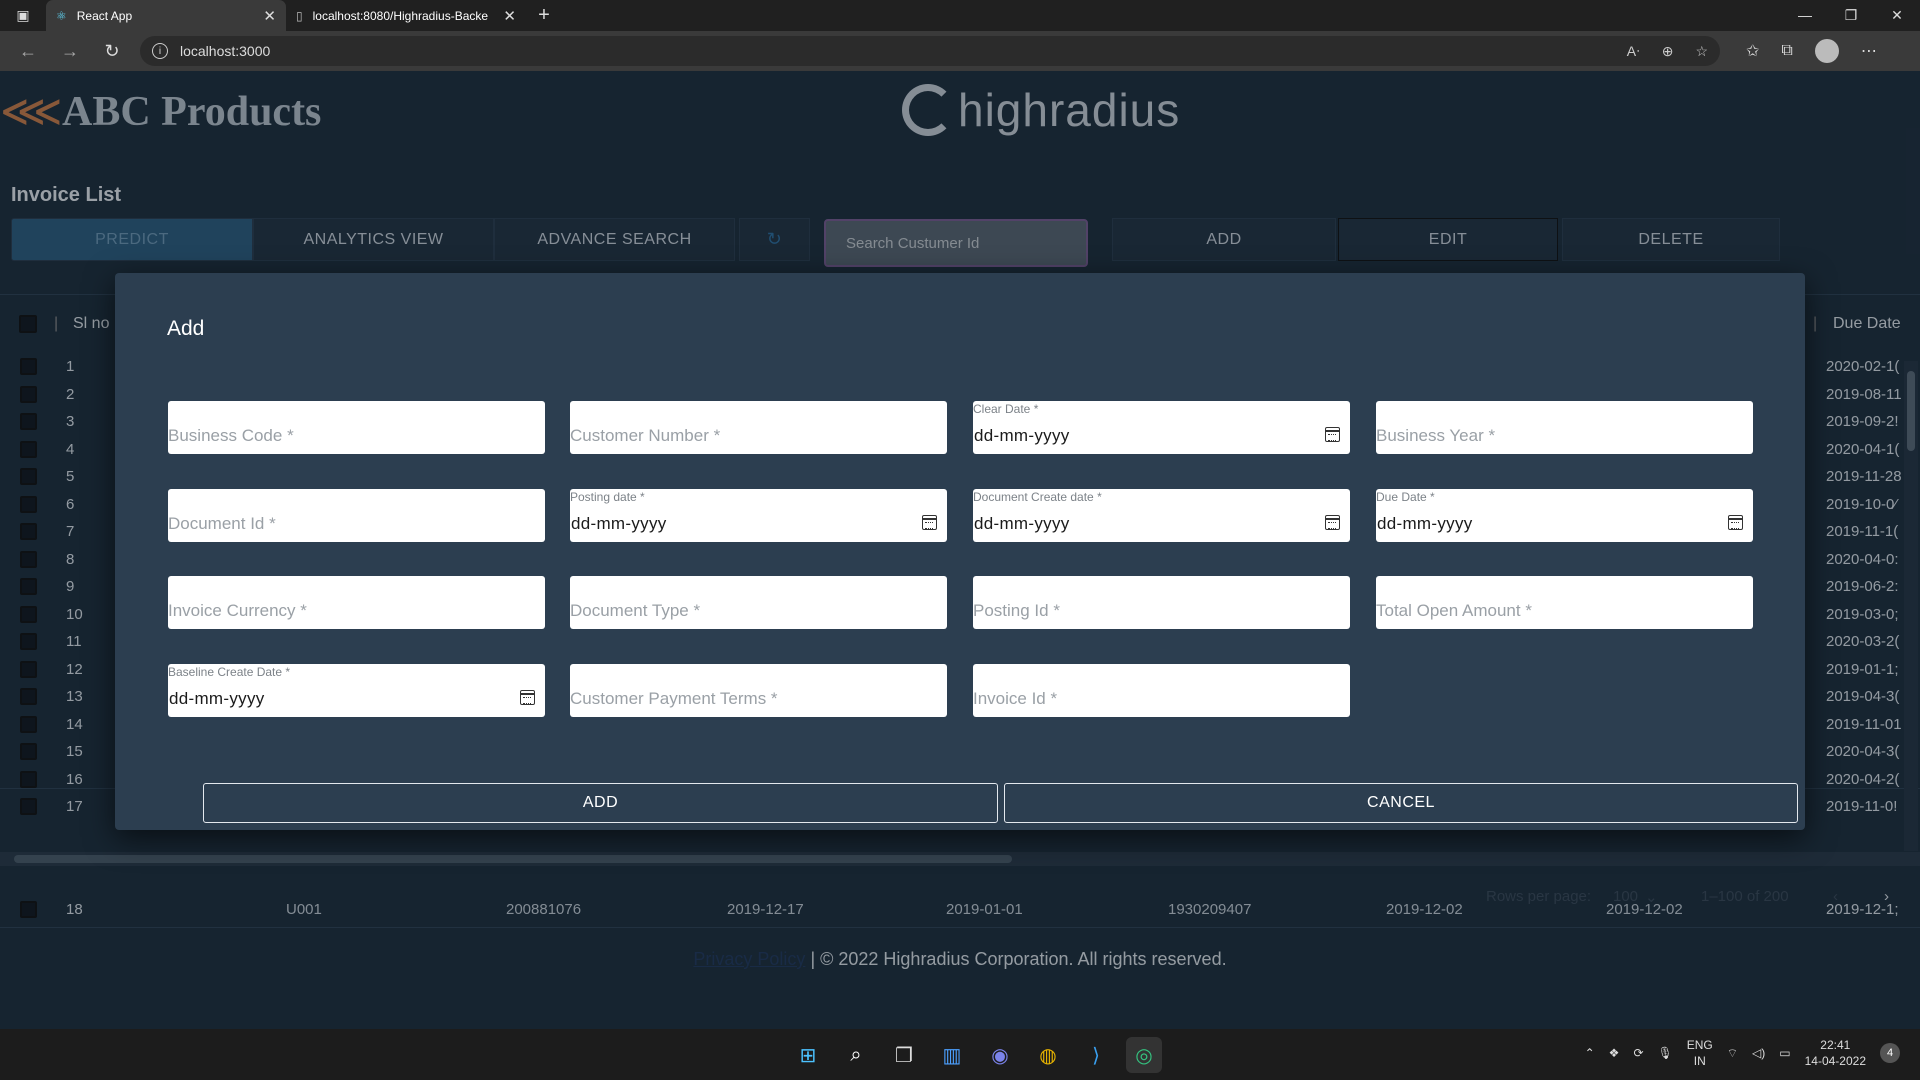 Image resolution: width=1920 pixels, height=1080 pixels. What do you see at coordinates (1161, 515) in the screenshot?
I see `document-create-date-field: Document Create date * dd-mm-yyyy` at bounding box center [1161, 515].